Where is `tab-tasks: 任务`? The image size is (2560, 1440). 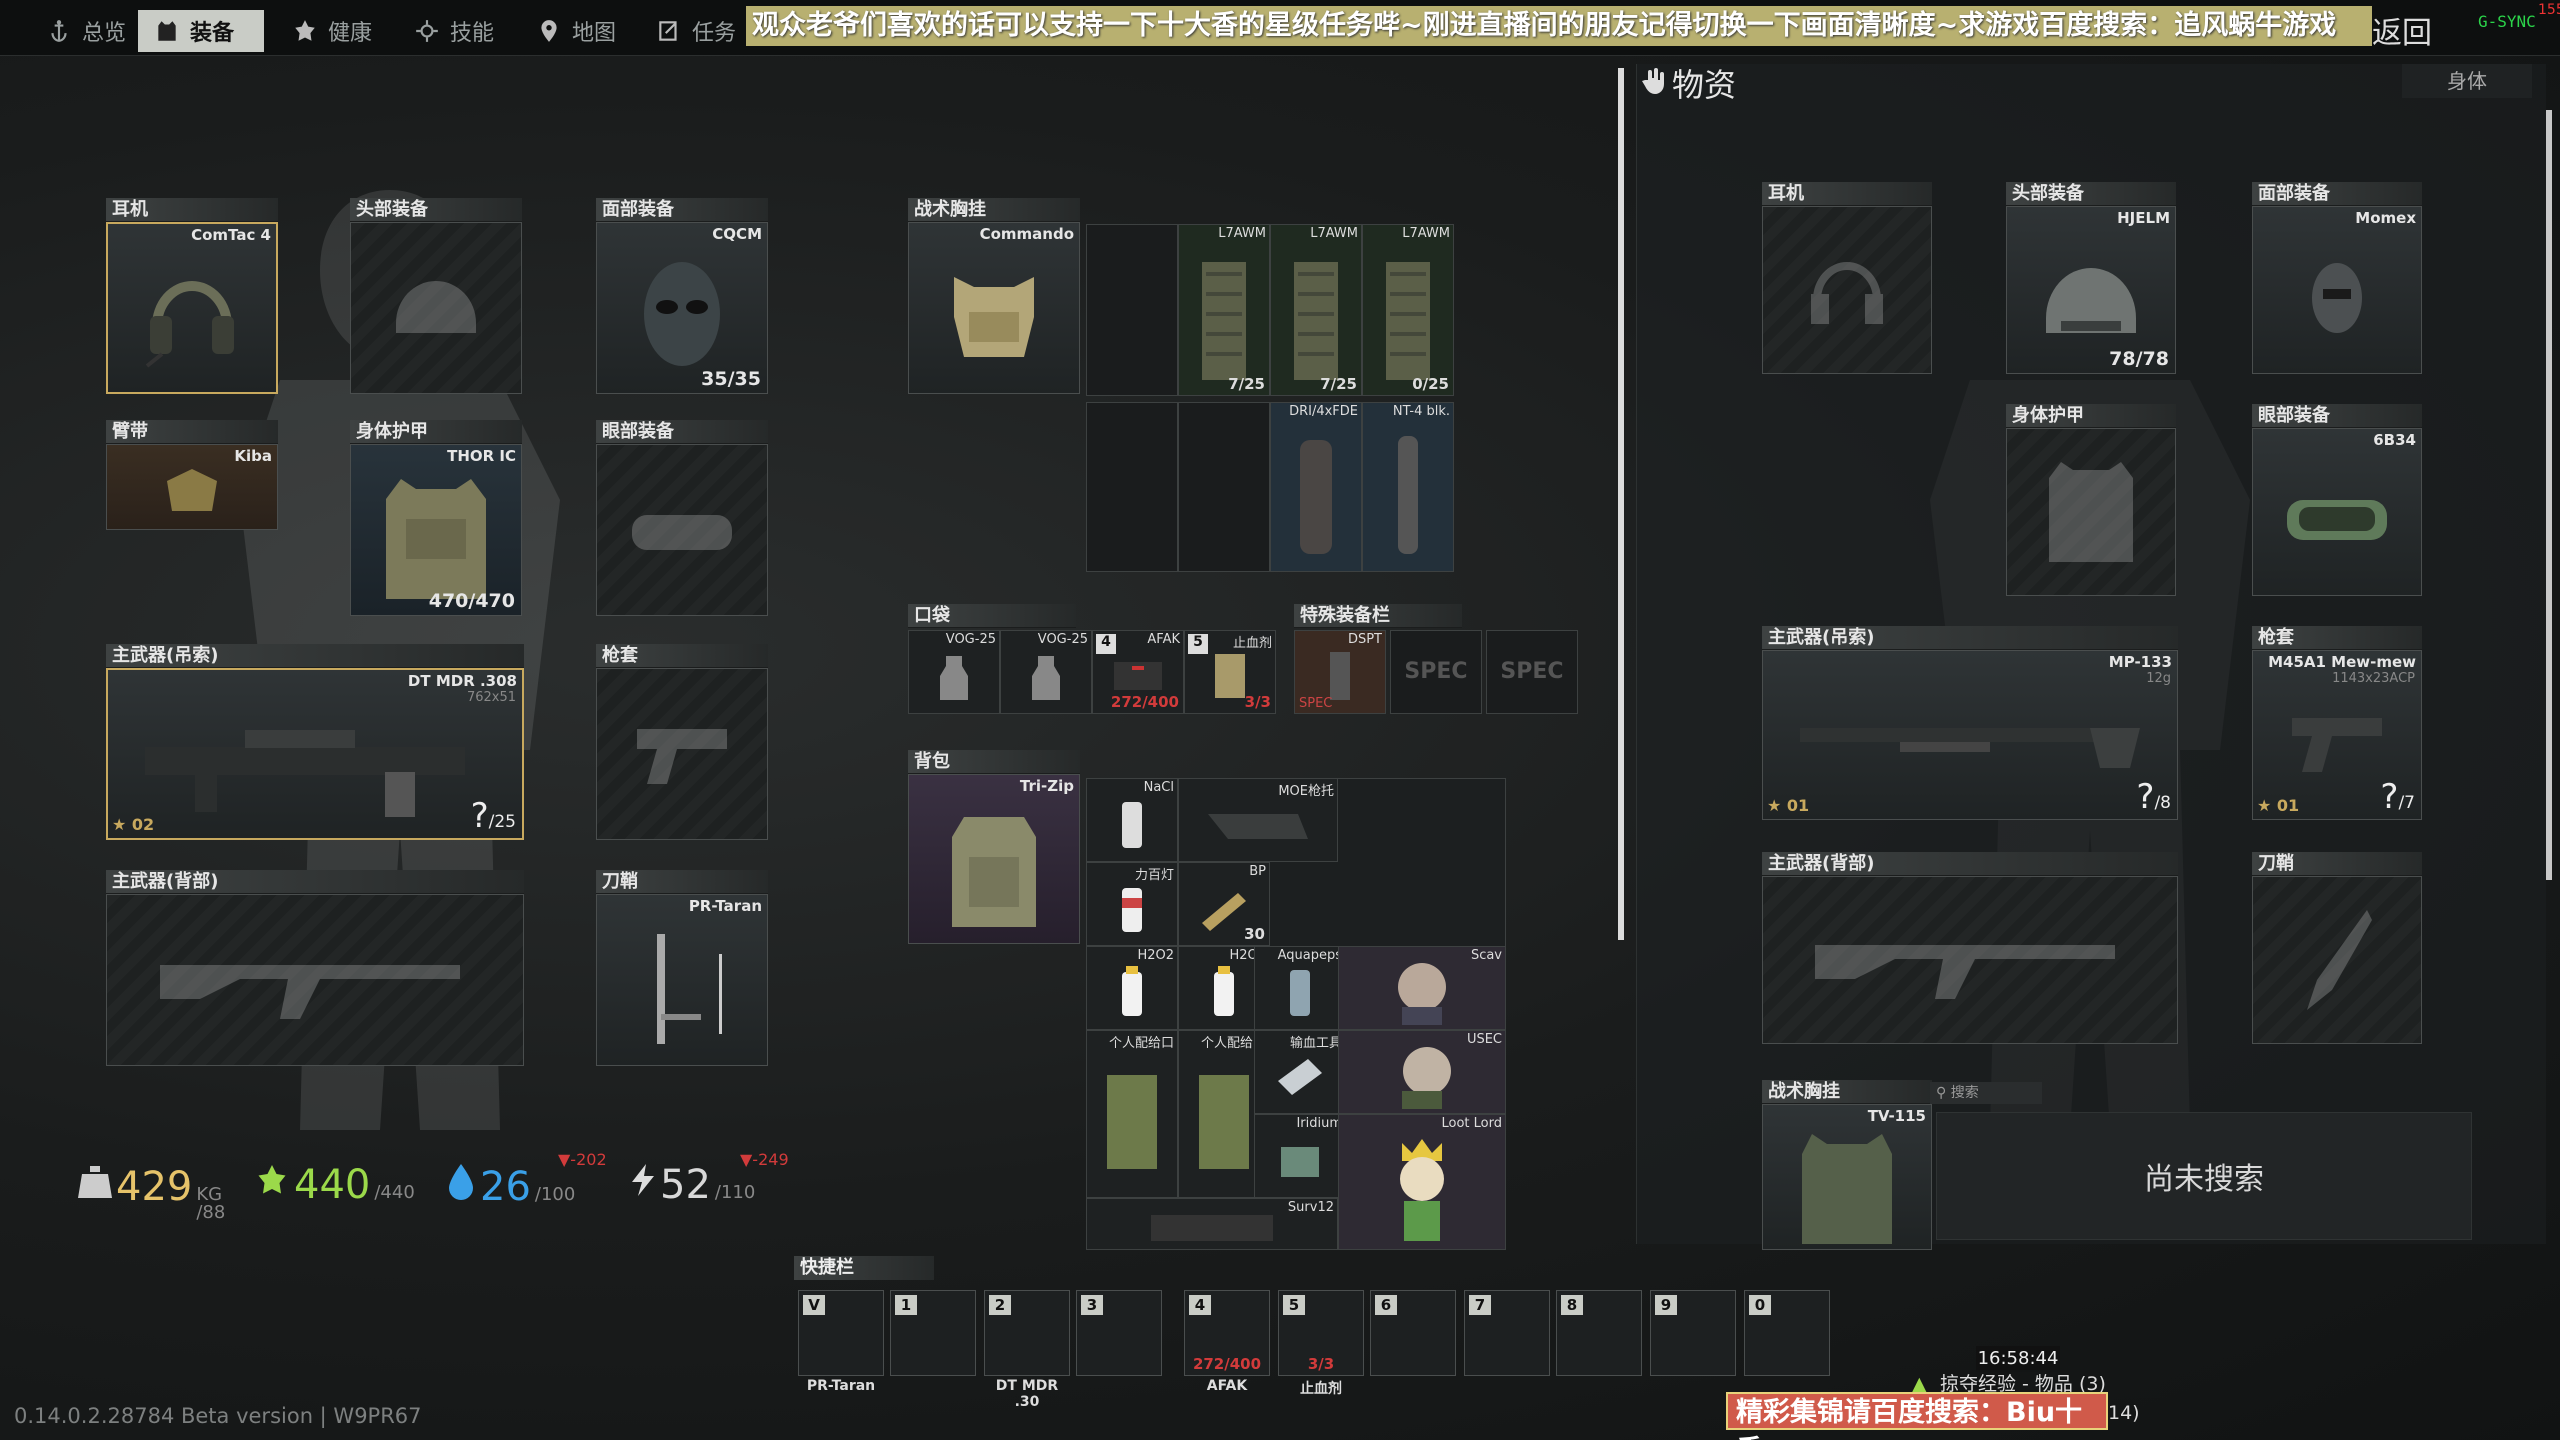
tab-tasks: 任务 is located at coordinates (696, 31).